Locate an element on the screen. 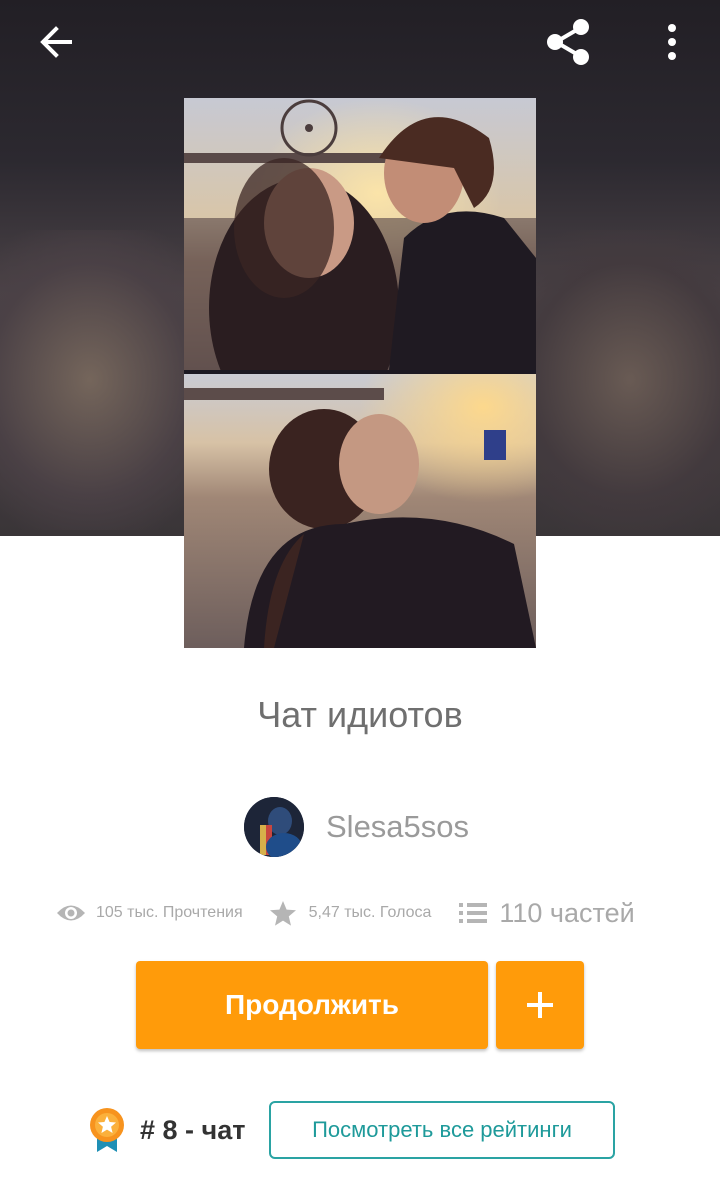  star-icon is located at coordinates (282, 913).